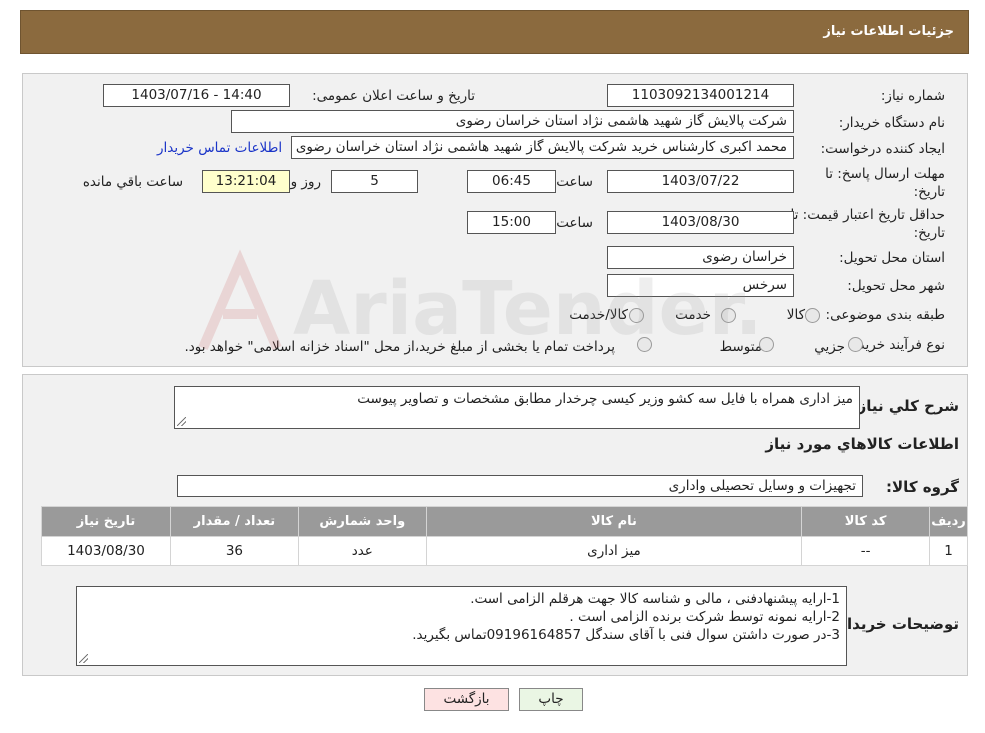 The width and height of the screenshot is (985, 733). What do you see at coordinates (866, 551) in the screenshot?
I see `cell-code: --` at bounding box center [866, 551].